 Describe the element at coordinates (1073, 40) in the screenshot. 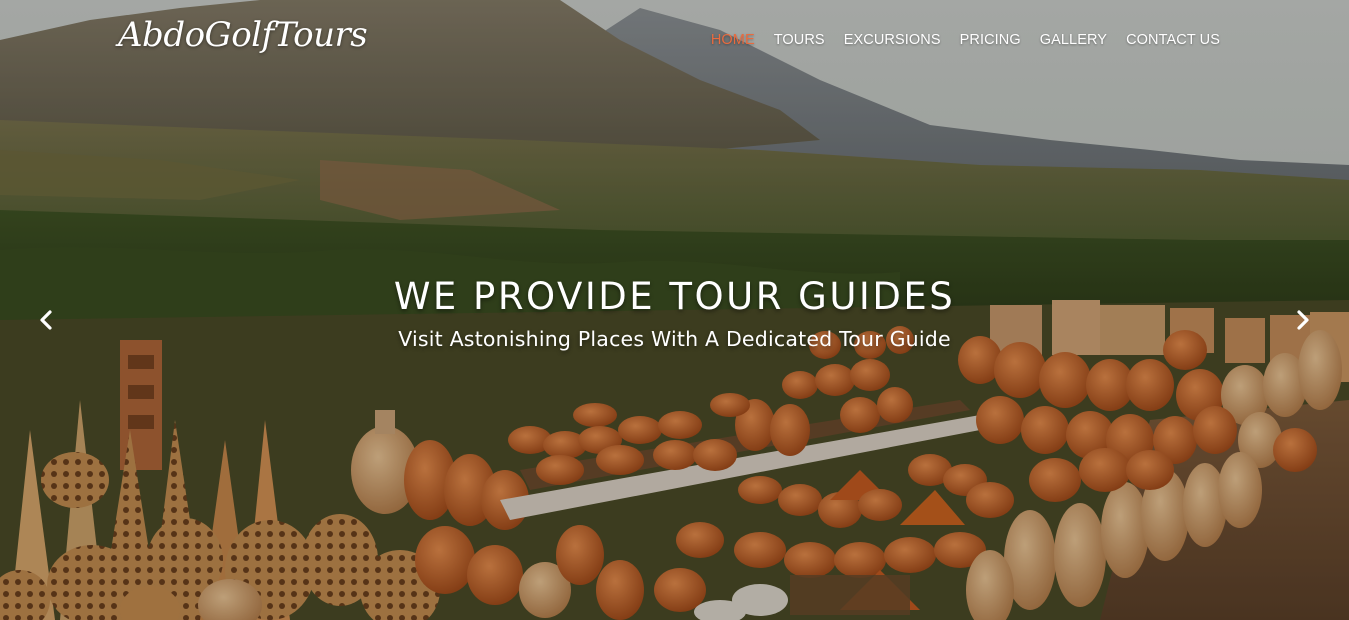

I see `nav-item-gallery: GALLERY` at that location.